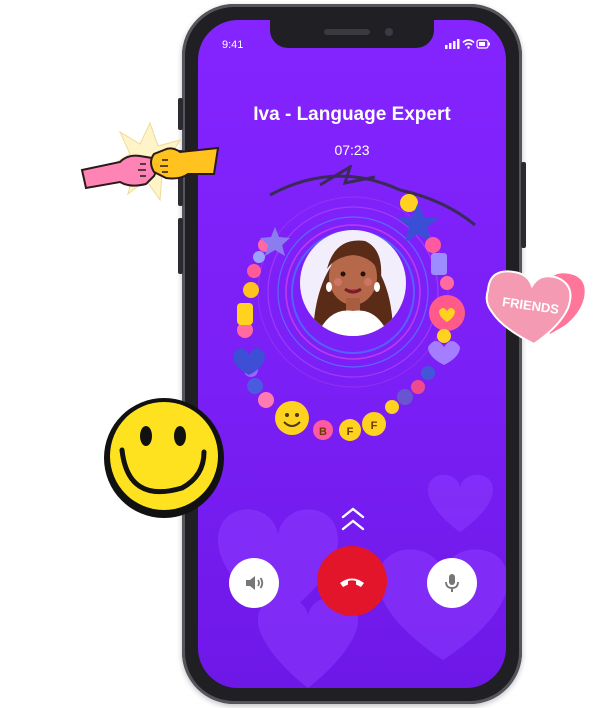  I want to click on status-time: 9:41, so click(233, 45).